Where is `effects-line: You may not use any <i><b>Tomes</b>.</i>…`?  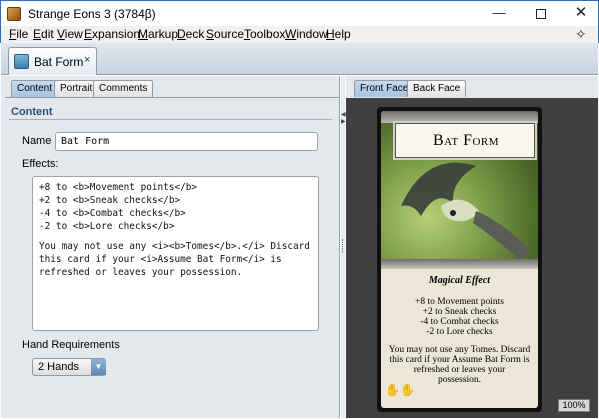
effects-line: You may not use any <i><b>Tomes</b>.</i>… is located at coordinates (174, 246).